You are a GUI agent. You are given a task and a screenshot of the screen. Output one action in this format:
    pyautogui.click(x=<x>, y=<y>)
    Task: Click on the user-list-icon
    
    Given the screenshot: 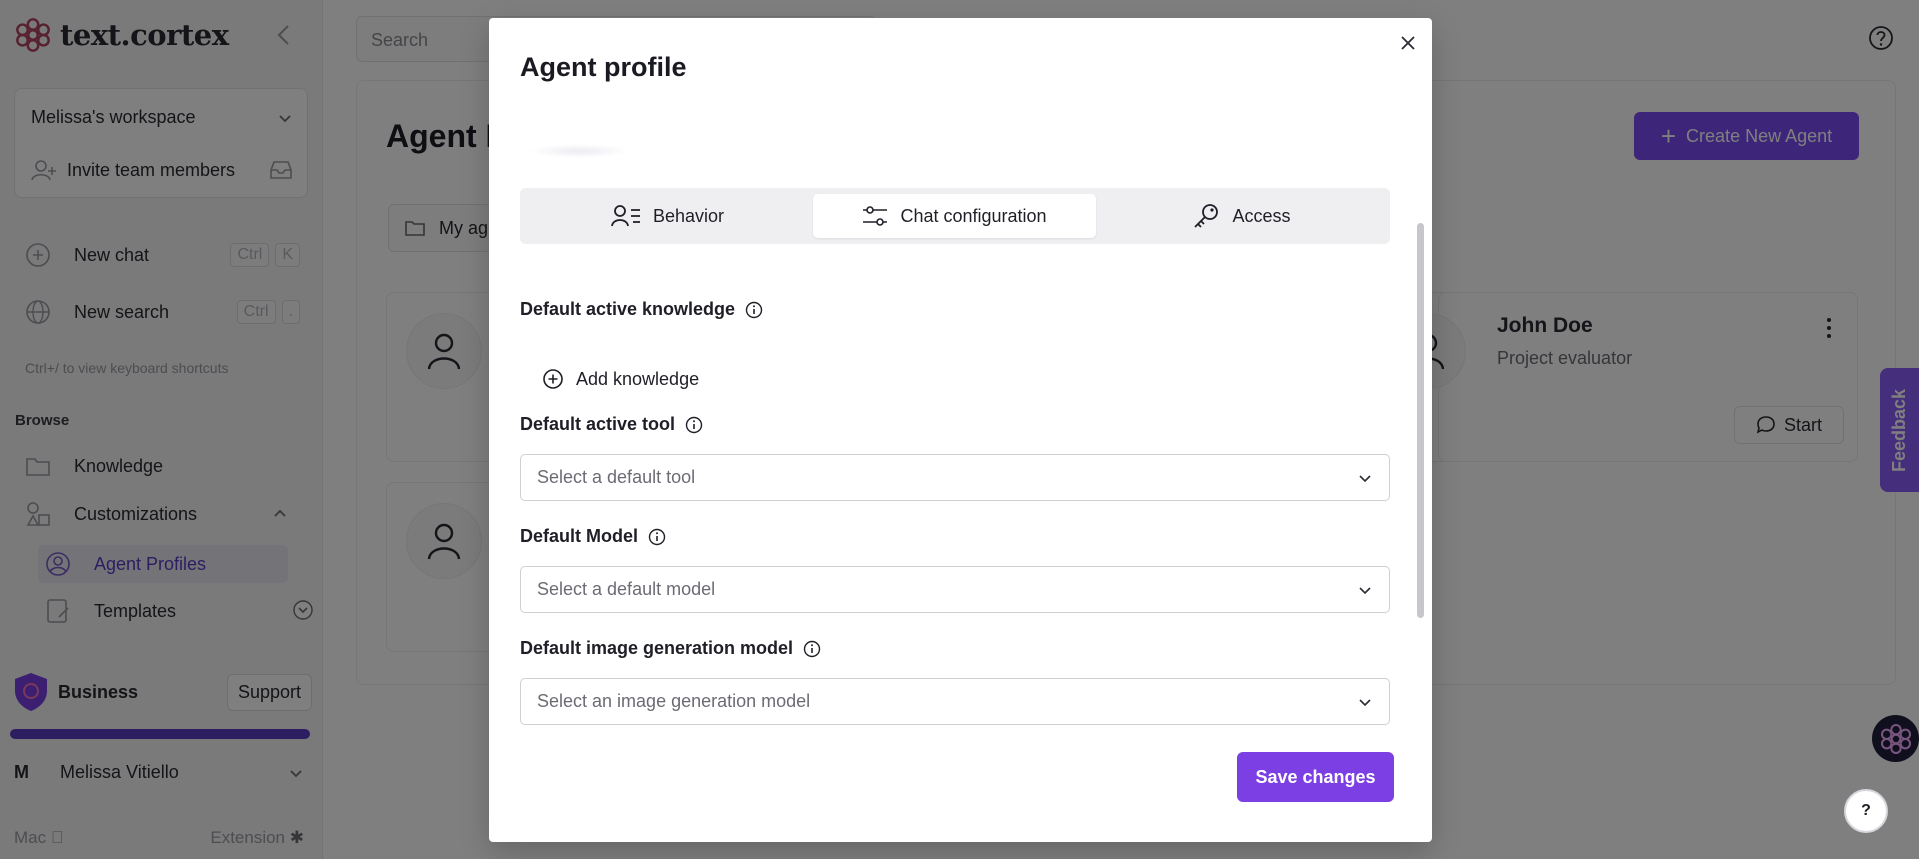 What is the action you would take?
    pyautogui.click(x=625, y=216)
    